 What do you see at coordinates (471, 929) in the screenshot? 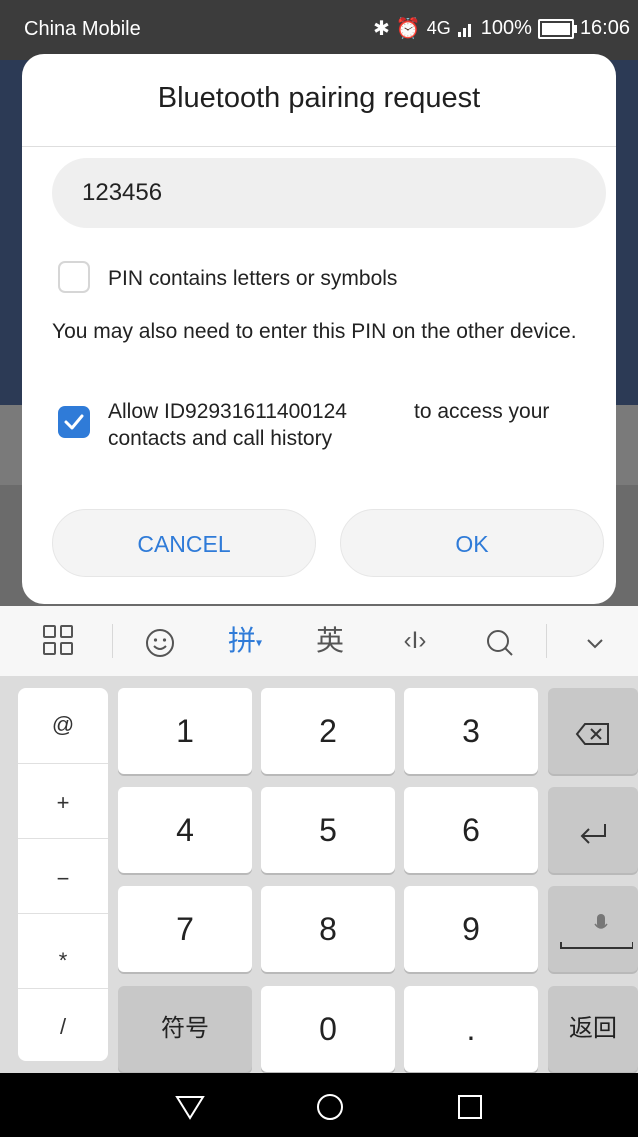
I see `key-9: 9` at bounding box center [471, 929].